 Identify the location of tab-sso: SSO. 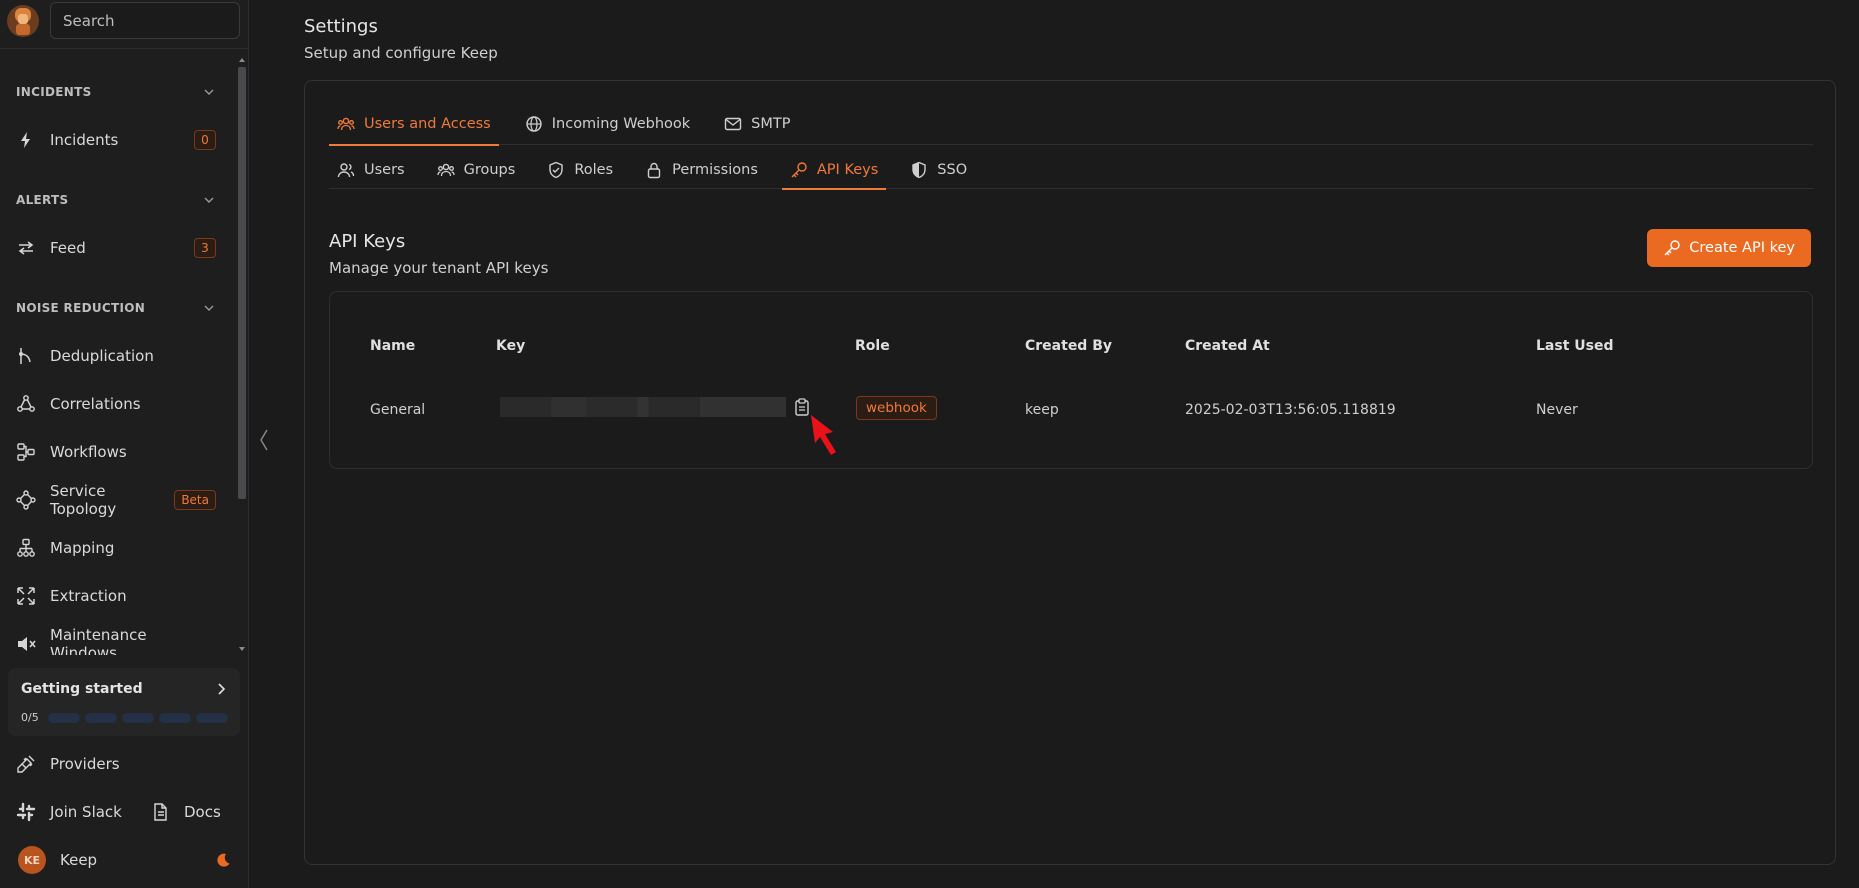
(938, 170).